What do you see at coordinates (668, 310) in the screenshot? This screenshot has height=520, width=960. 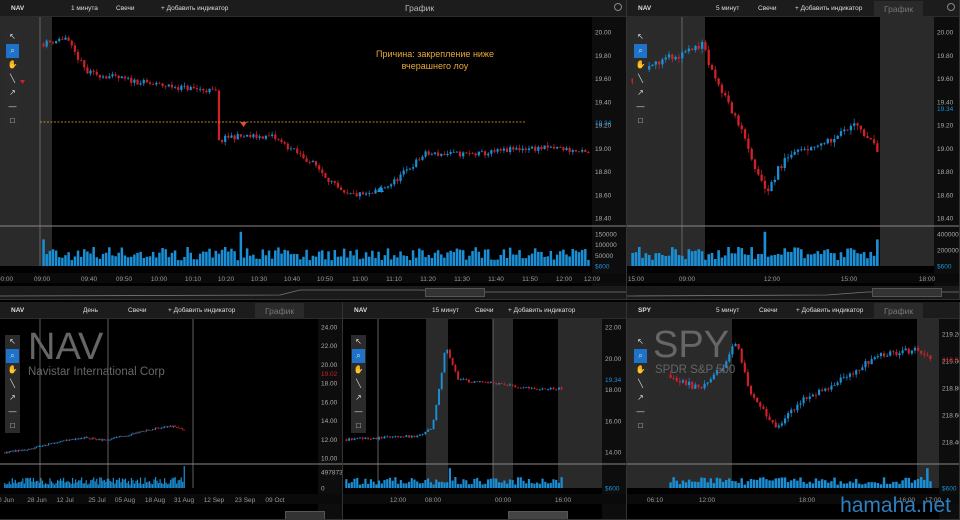 I see `symbol-selector: SPY` at bounding box center [668, 310].